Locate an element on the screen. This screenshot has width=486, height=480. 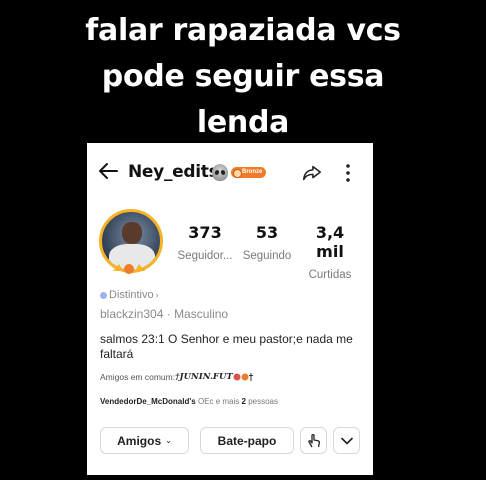
stat-following-count: 53 is located at coordinates (267, 232).